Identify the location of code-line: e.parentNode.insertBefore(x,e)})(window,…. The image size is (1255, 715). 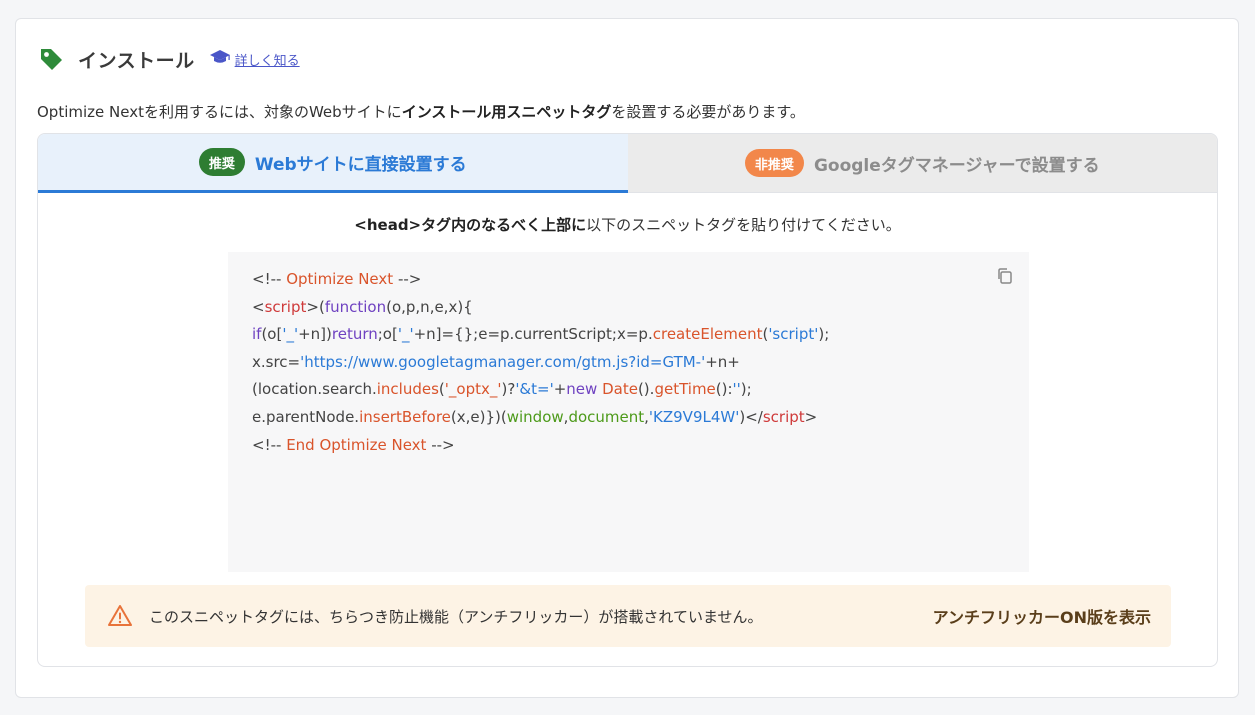
(535, 416).